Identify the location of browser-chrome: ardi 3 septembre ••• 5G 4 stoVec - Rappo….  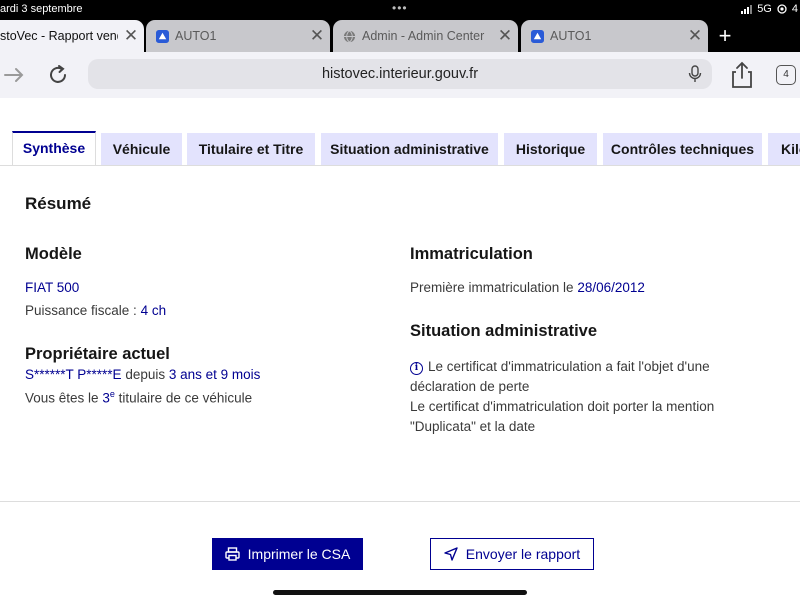
(400, 26).